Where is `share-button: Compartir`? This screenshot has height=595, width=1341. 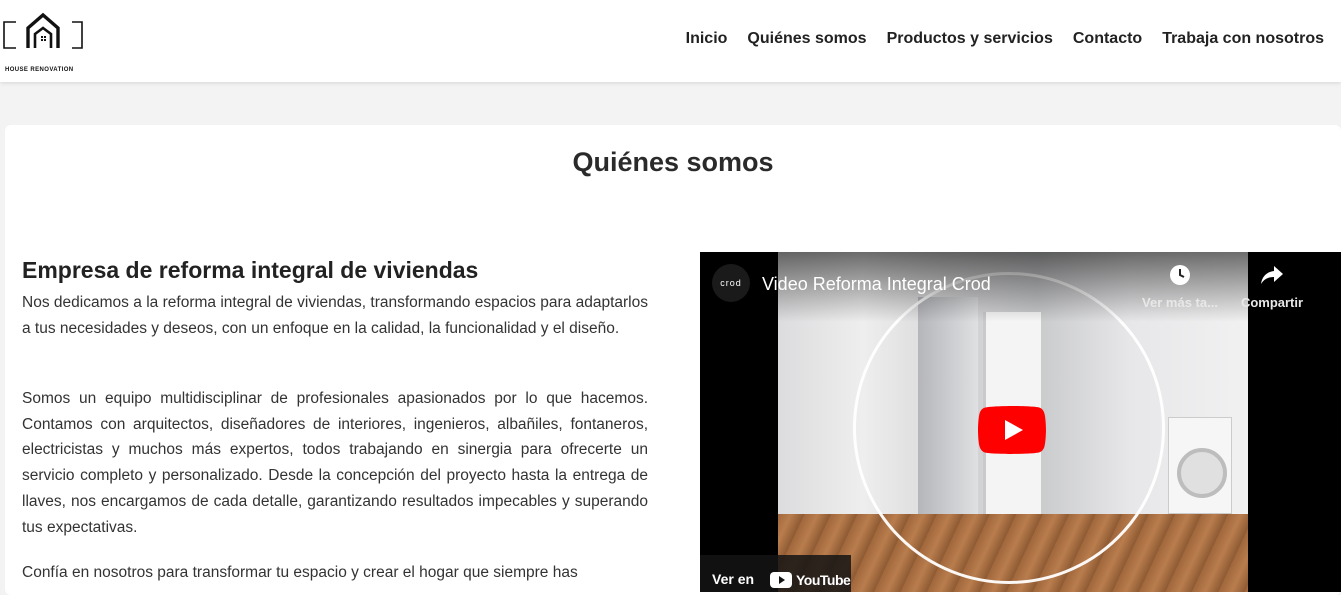
share-button: Compartir is located at coordinates (1272, 287).